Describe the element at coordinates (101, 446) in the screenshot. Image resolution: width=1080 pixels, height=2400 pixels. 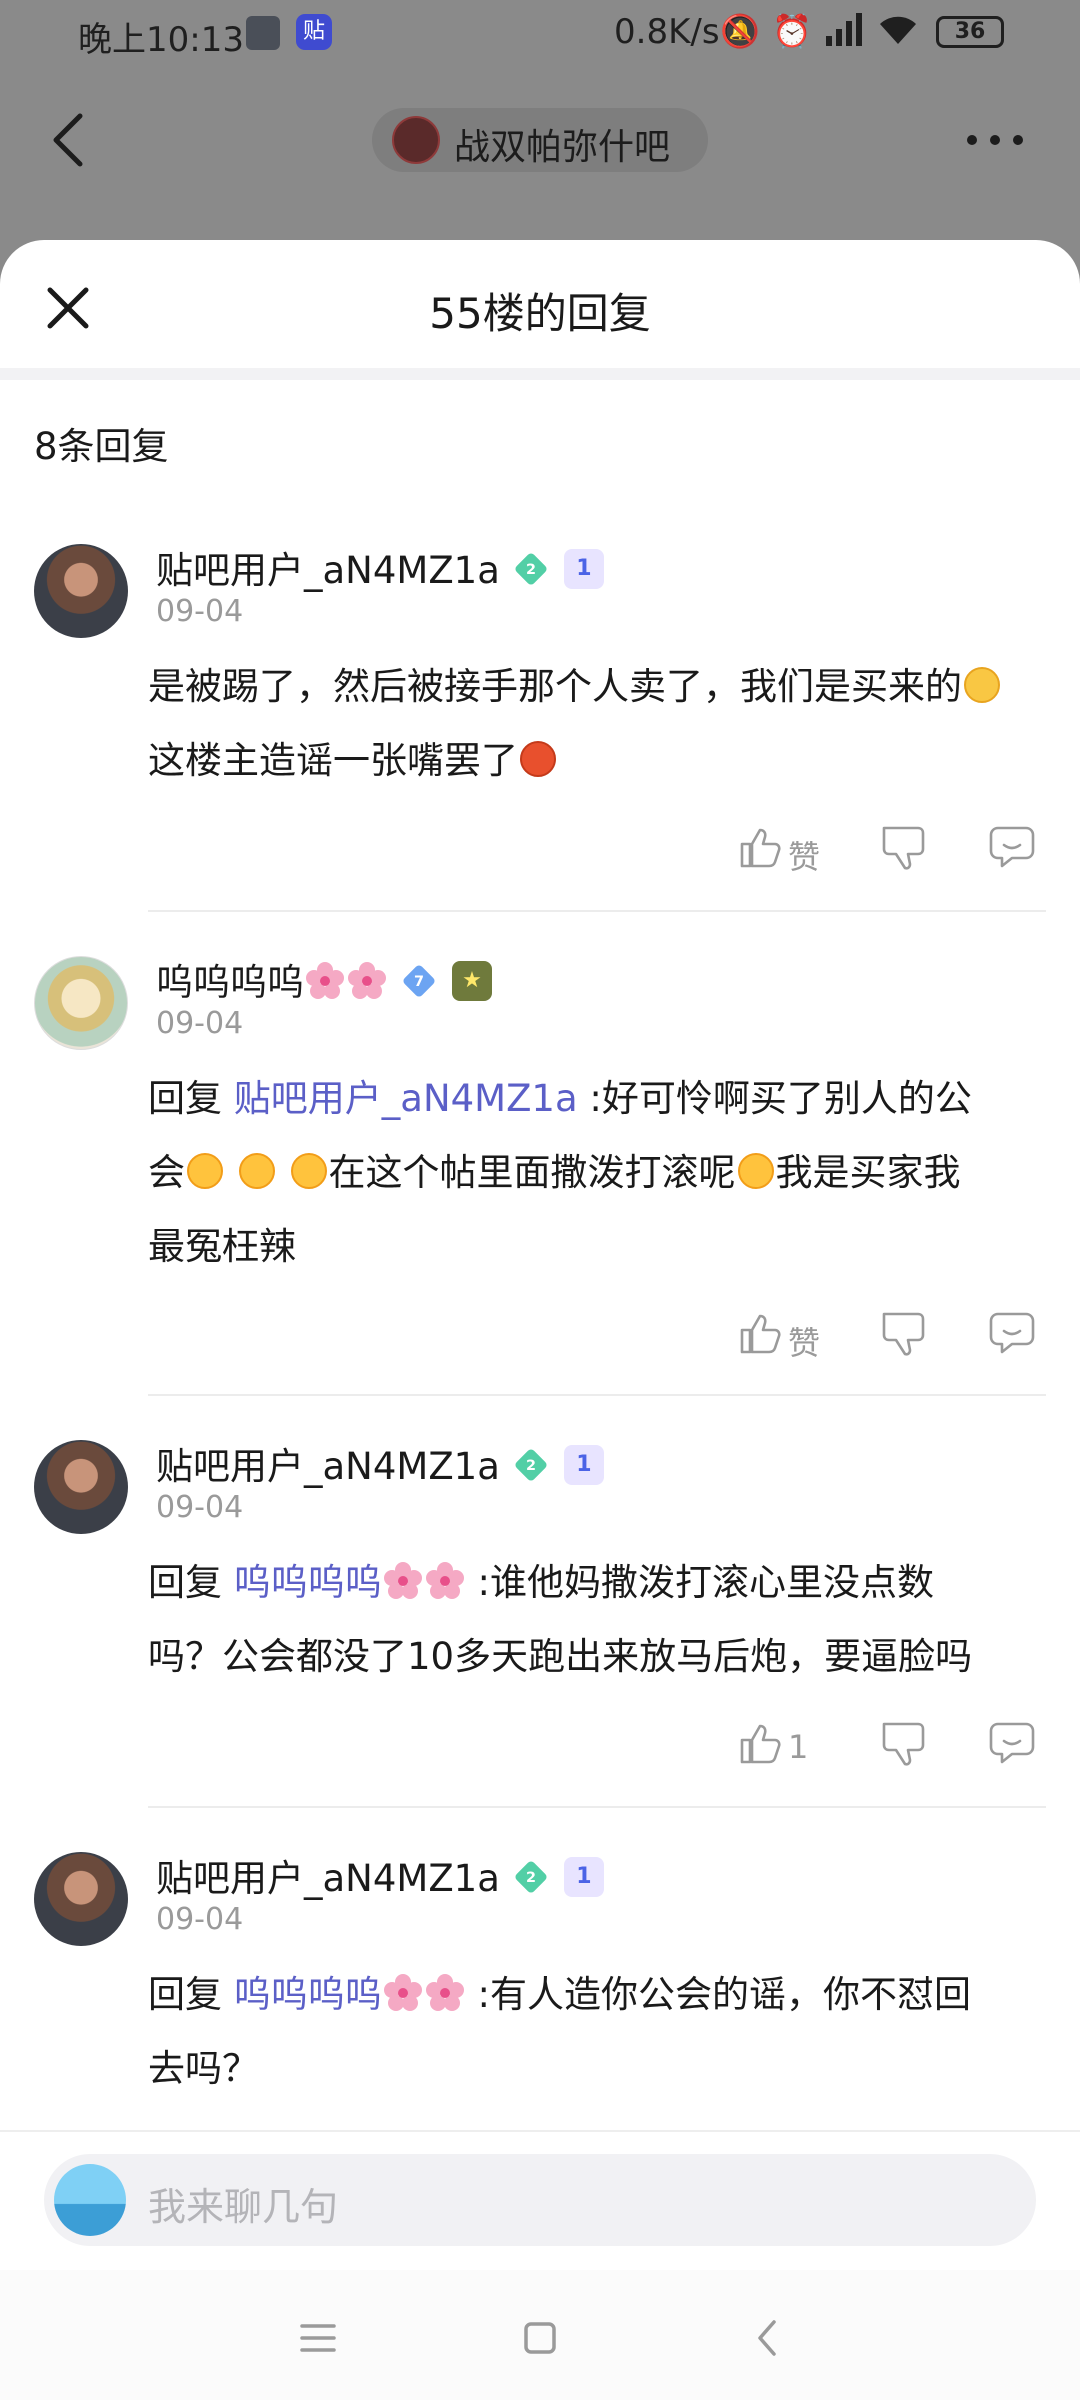
I see `reply-count: 8条回复` at that location.